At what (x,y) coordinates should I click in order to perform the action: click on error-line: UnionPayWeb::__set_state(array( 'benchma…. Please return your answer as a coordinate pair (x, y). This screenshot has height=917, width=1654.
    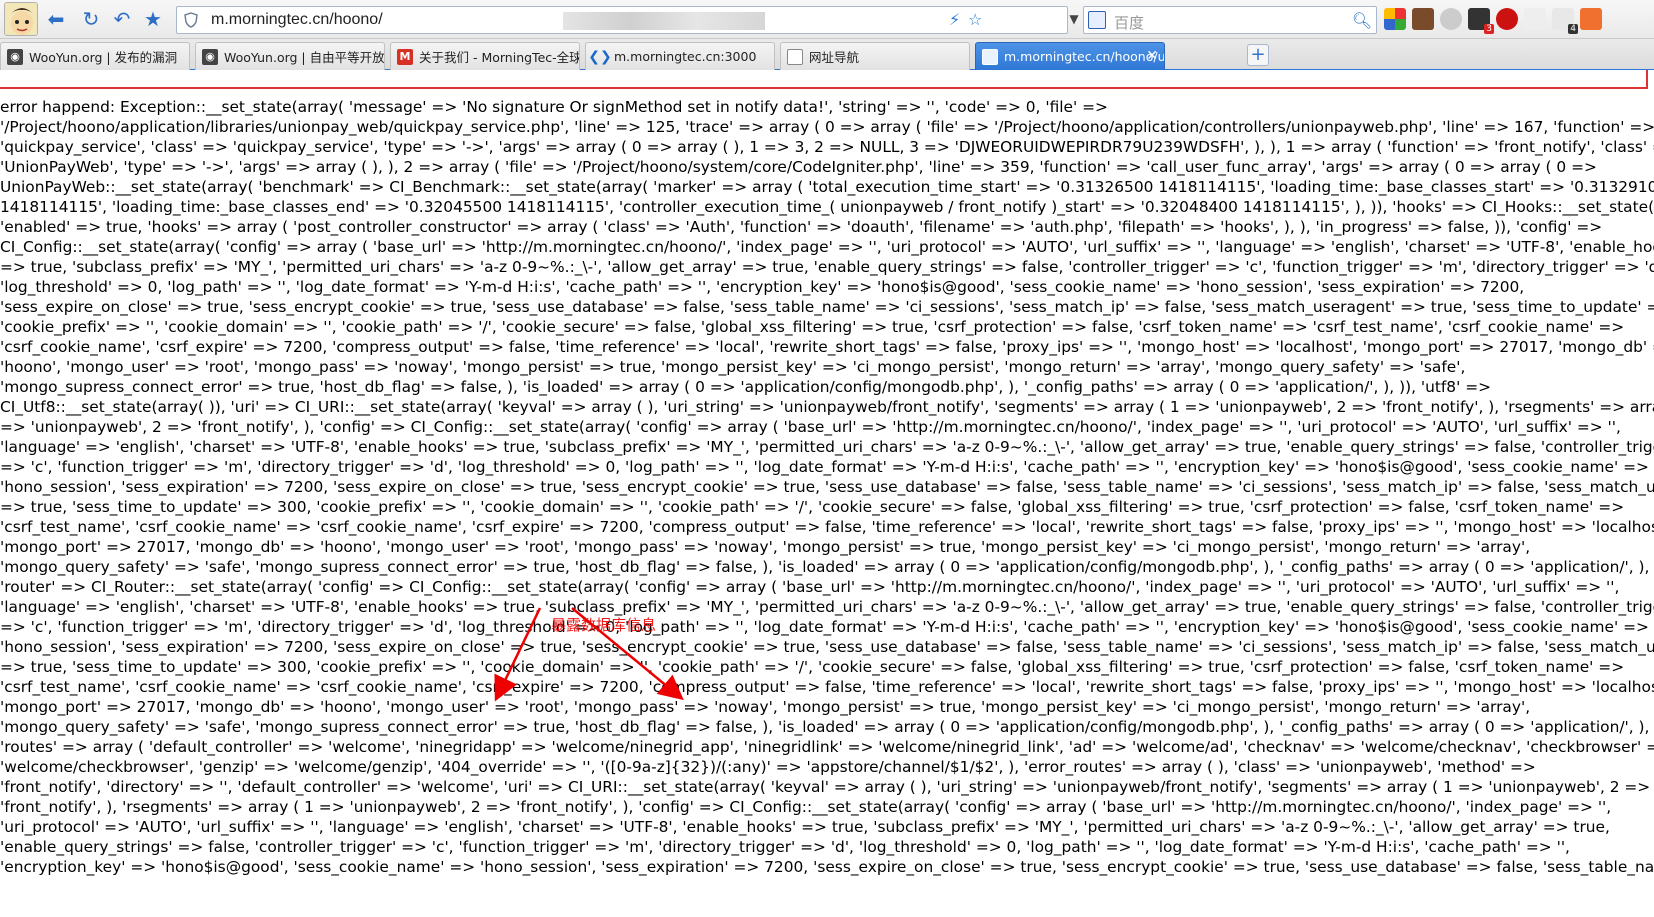
    Looking at the image, I should click on (827, 187).